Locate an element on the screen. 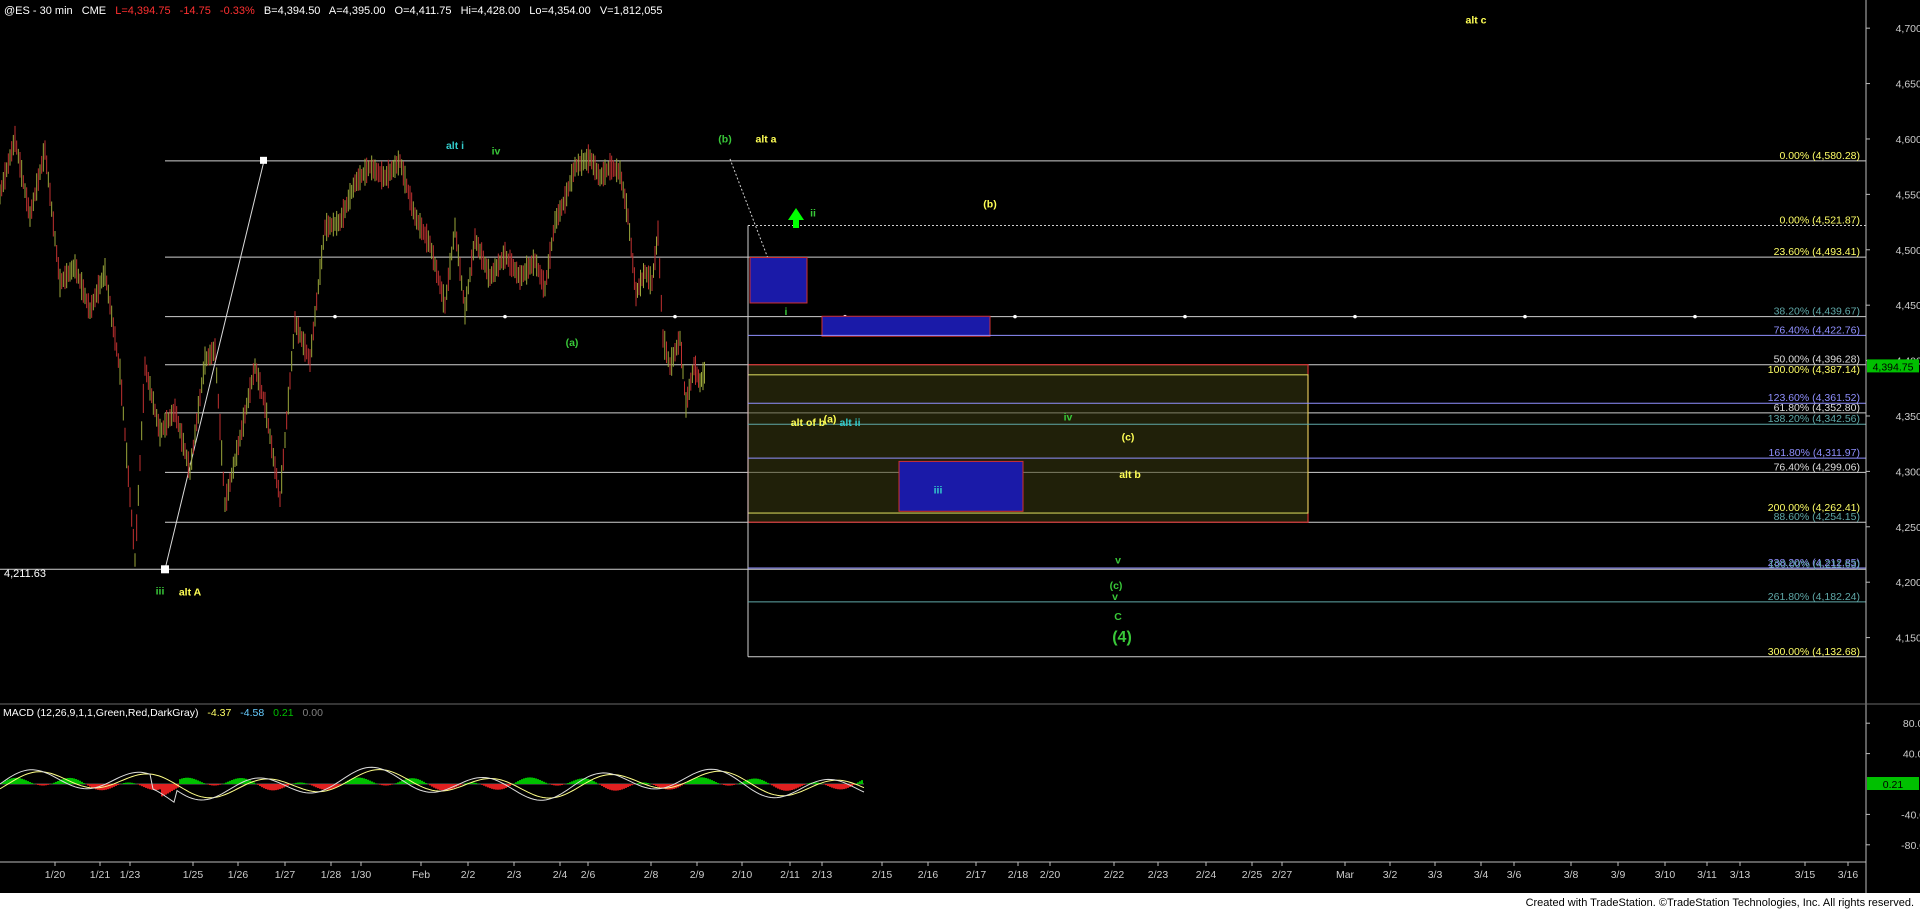 This screenshot has width=1920, height=912. target-zone-box is located at coordinates (1028, 443).